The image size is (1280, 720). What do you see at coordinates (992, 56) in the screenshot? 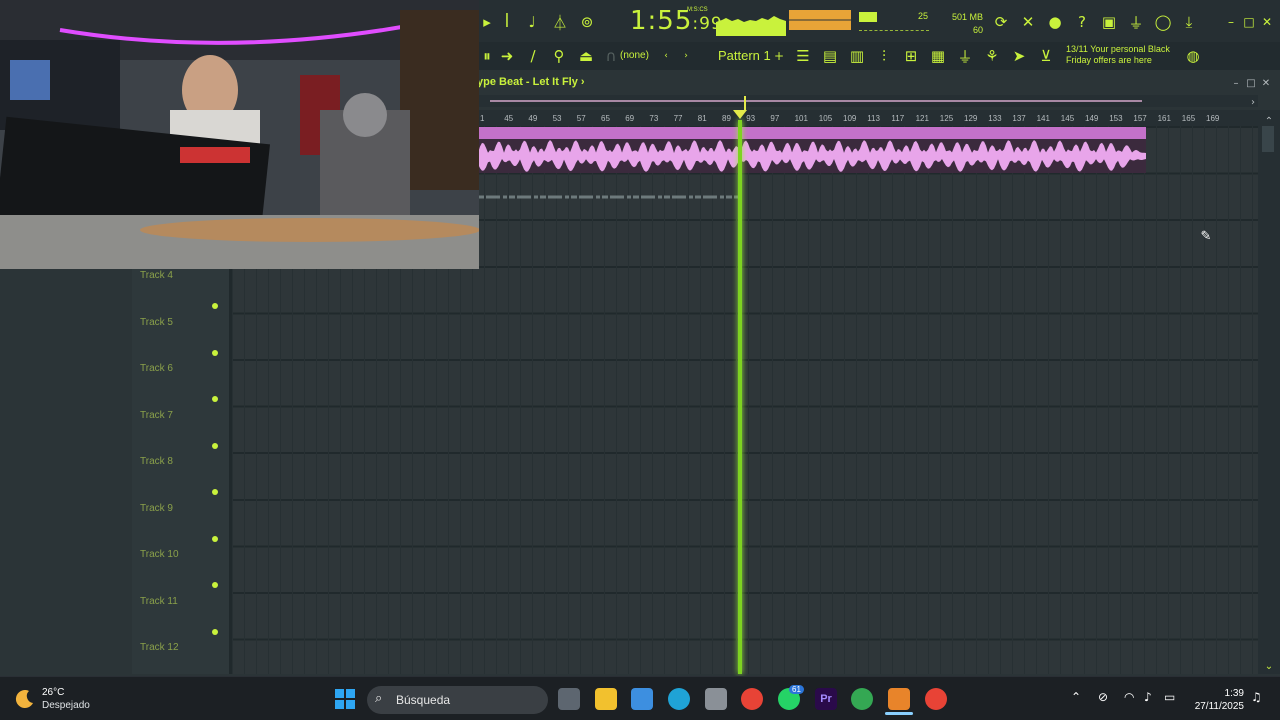
I see `touch-controller-icon: ⚘` at bounding box center [992, 56].